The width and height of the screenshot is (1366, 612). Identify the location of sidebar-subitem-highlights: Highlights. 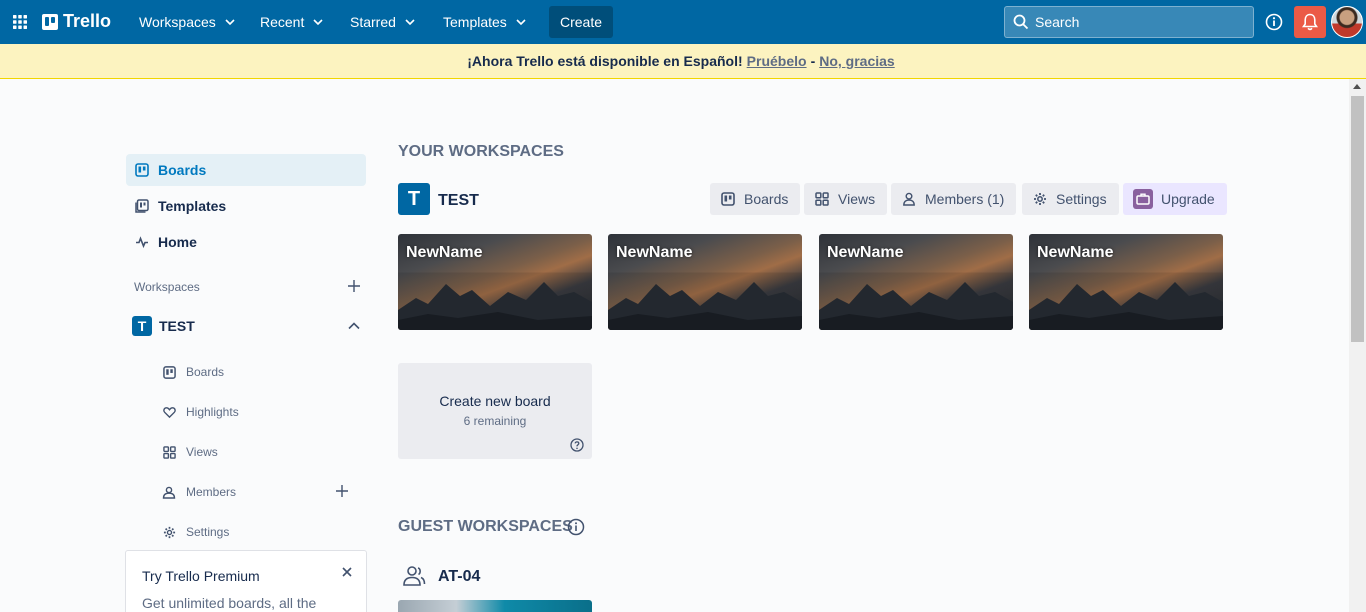
(200, 412).